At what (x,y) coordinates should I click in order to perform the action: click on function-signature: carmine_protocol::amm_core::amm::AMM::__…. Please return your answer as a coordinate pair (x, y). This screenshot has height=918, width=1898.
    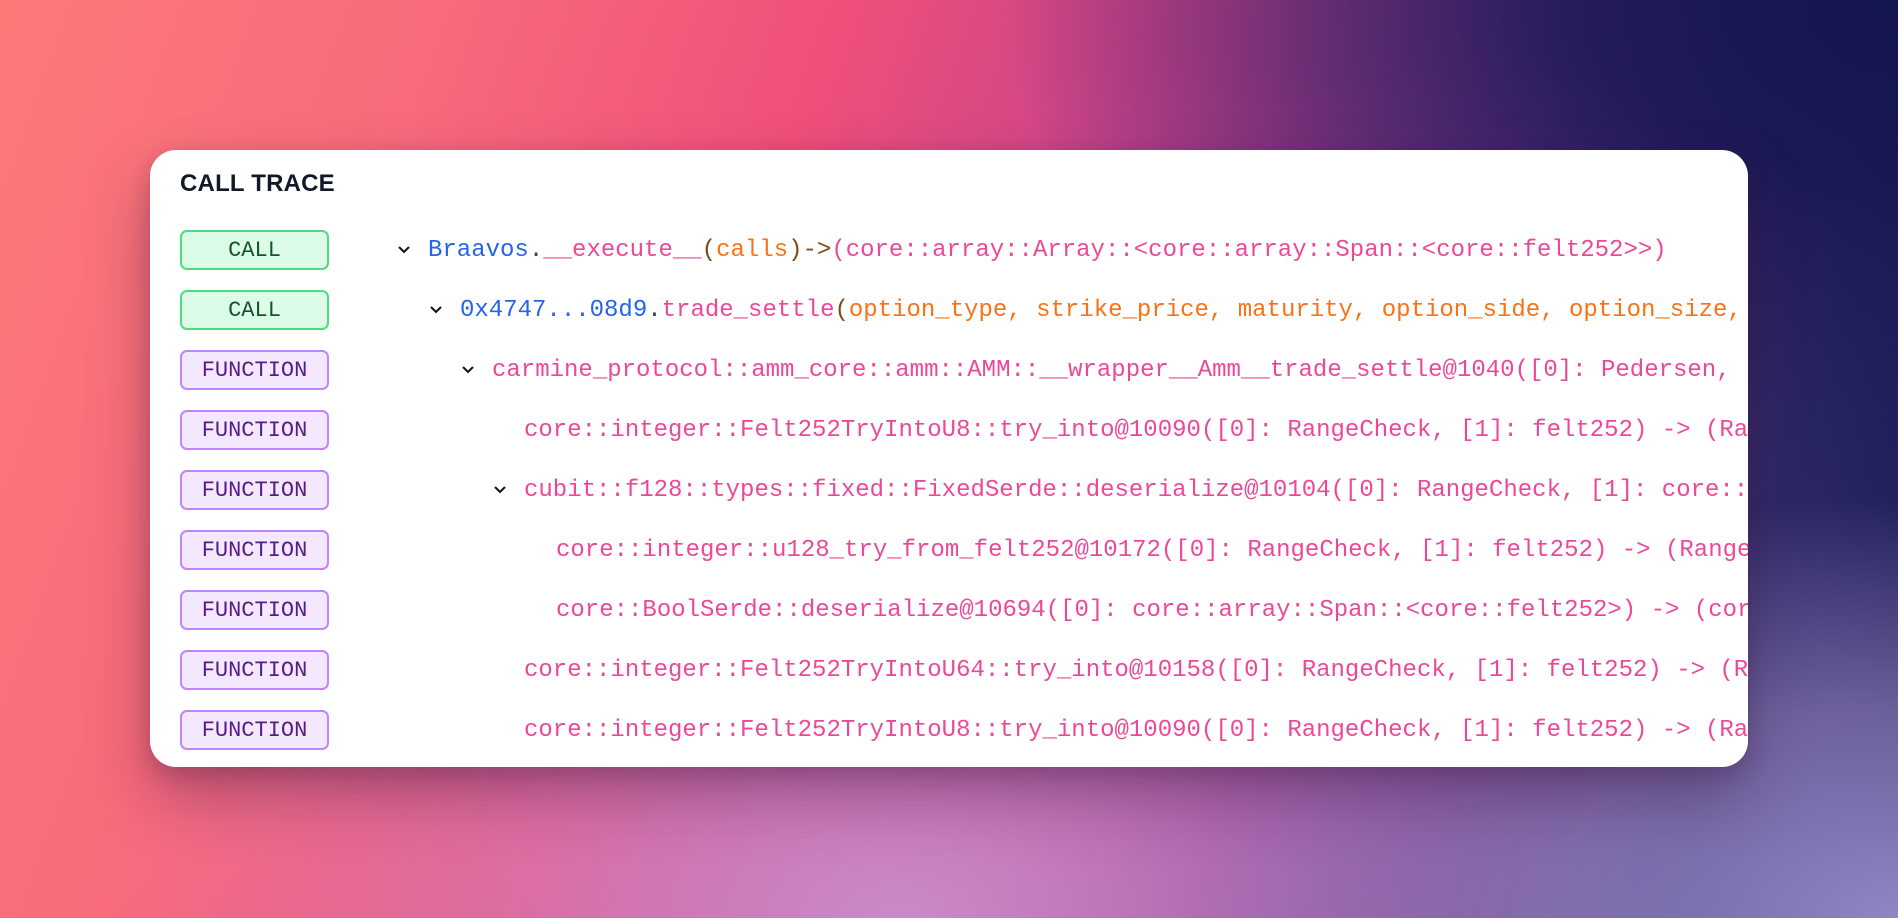
    Looking at the image, I should click on (1120, 370).